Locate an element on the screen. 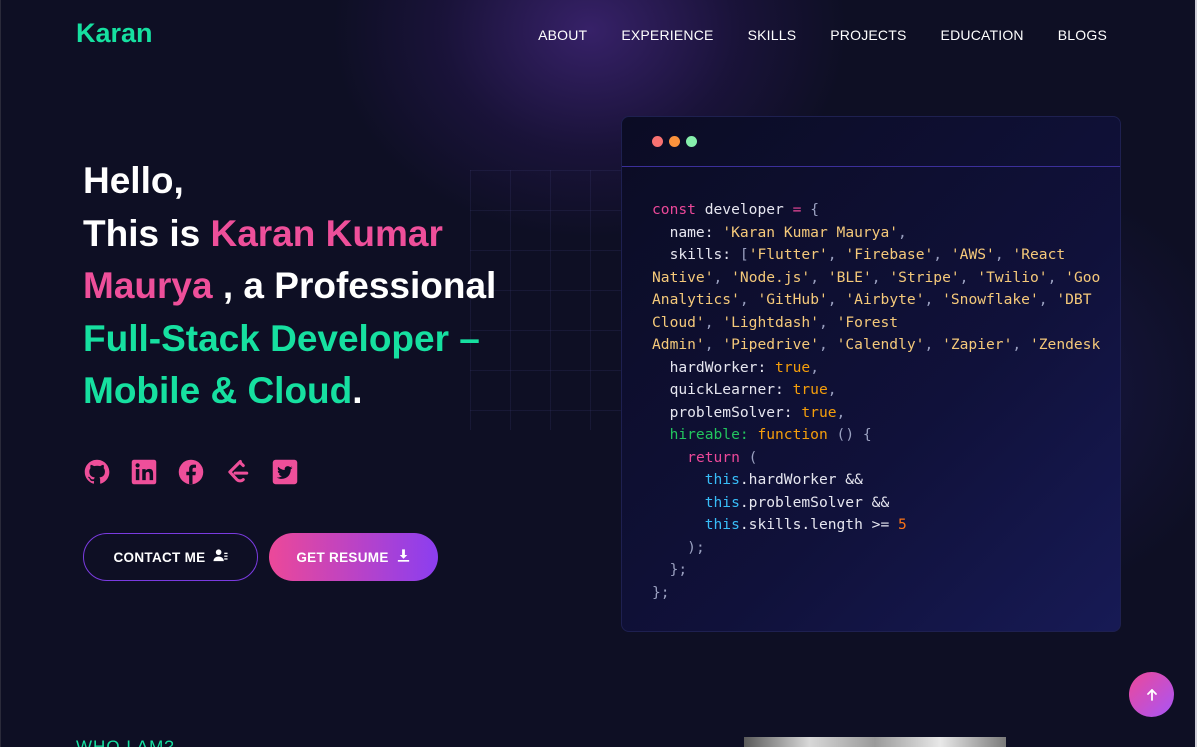 The width and height of the screenshot is (1197, 747). nav-item-education: EDUCATION is located at coordinates (982, 35).